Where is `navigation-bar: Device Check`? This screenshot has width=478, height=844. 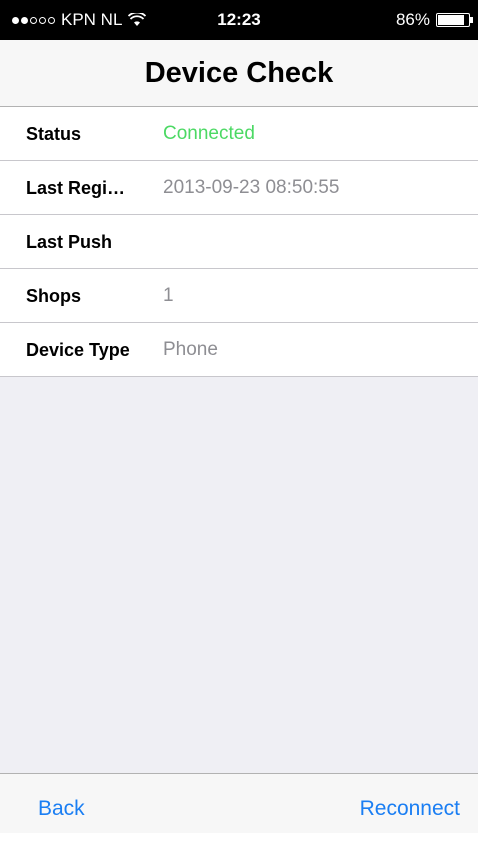
navigation-bar: Device Check is located at coordinates (239, 73).